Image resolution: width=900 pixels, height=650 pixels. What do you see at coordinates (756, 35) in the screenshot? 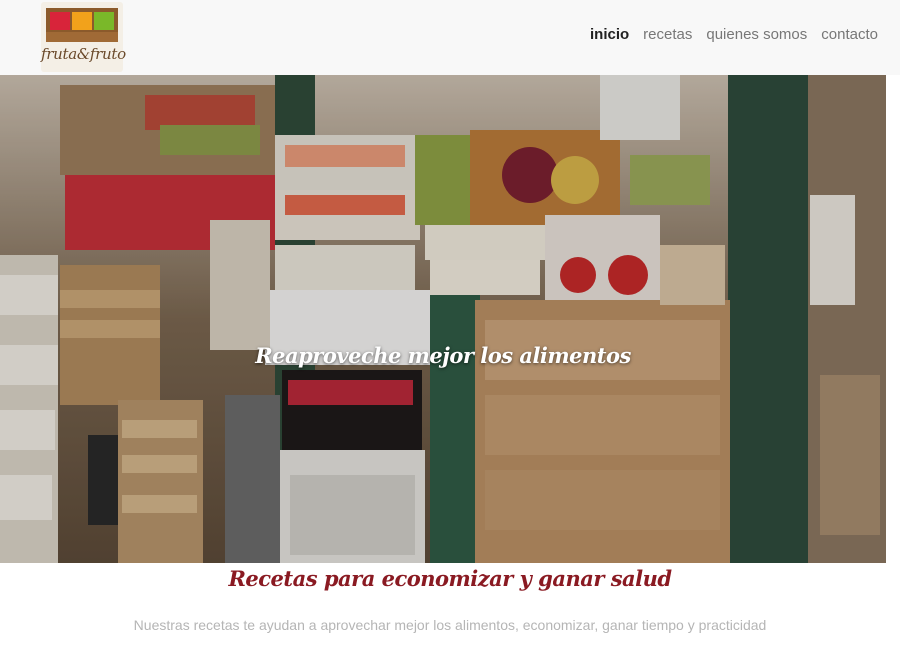
I see `nav-link-quienes-somos: quienes somos` at bounding box center [756, 35].